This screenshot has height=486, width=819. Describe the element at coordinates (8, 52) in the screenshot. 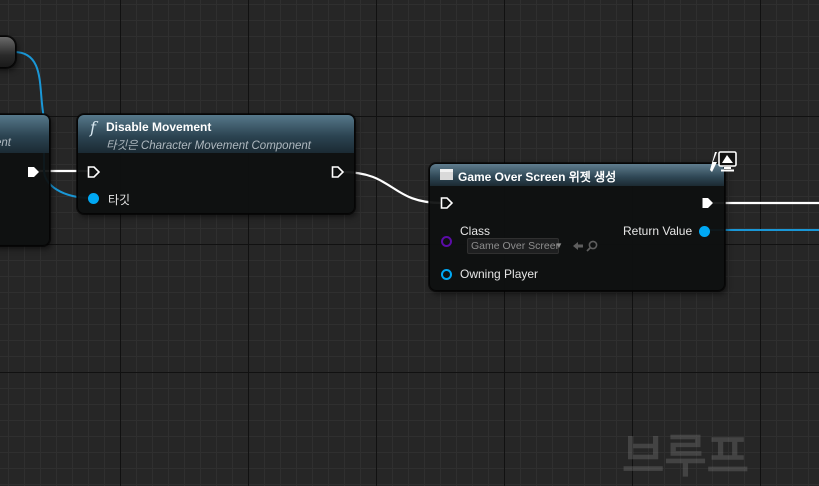

I see `partial-node-top` at that location.